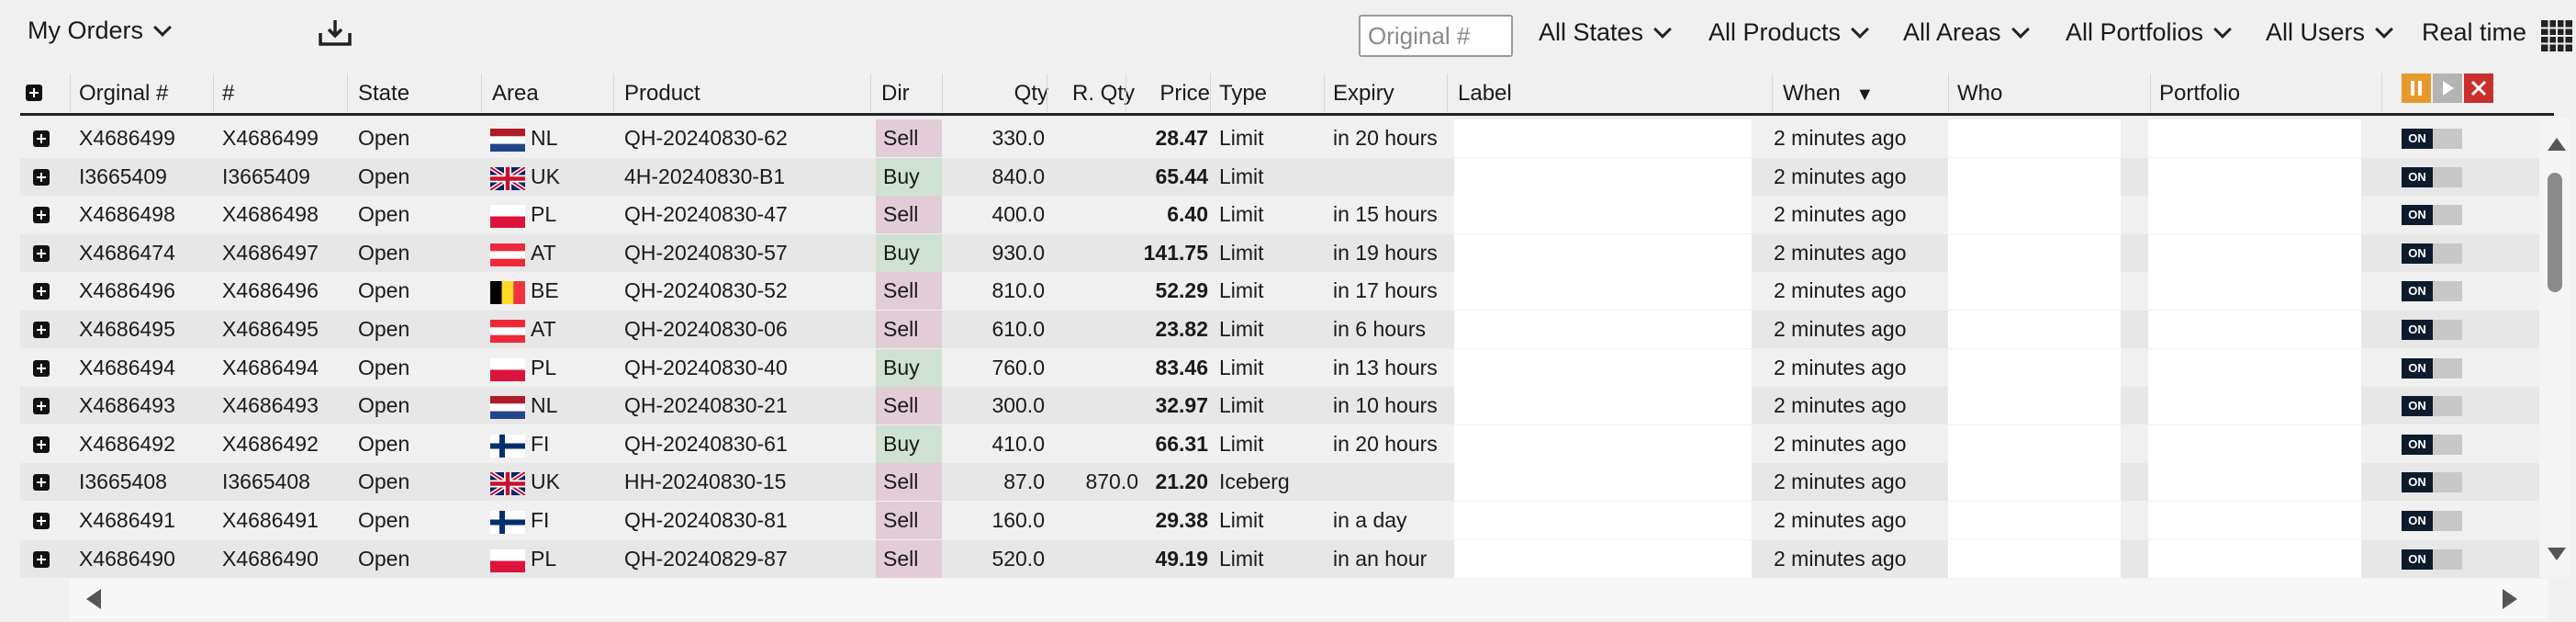 The image size is (2576, 622). Describe the element at coordinates (123, 94) in the screenshot. I see `col-original: Orginal #` at that location.